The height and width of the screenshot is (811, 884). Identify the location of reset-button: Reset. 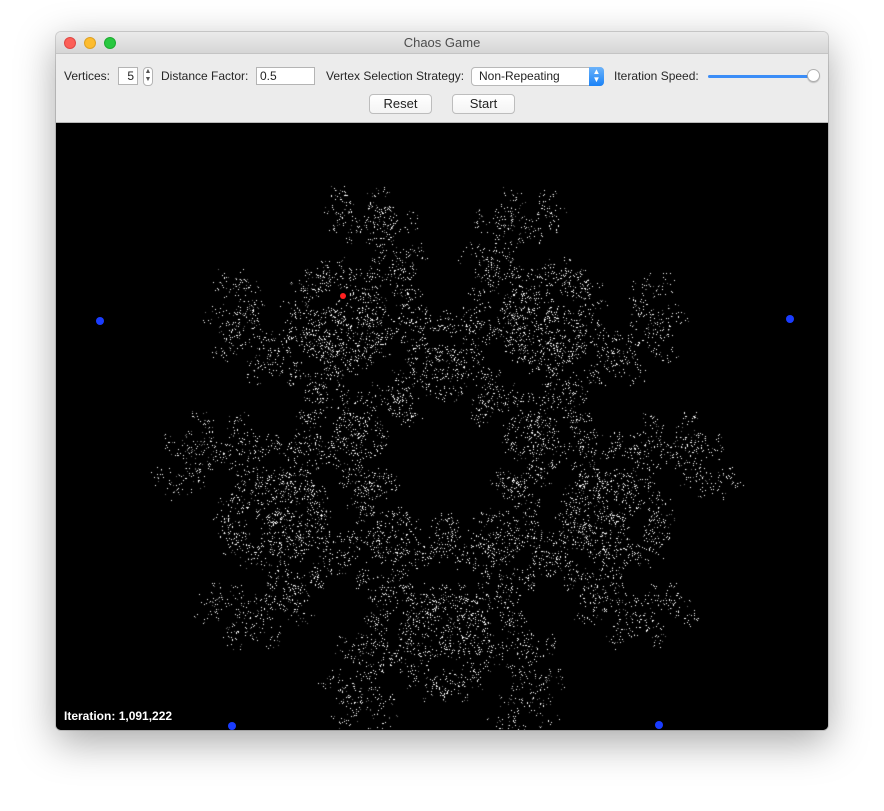
(400, 104).